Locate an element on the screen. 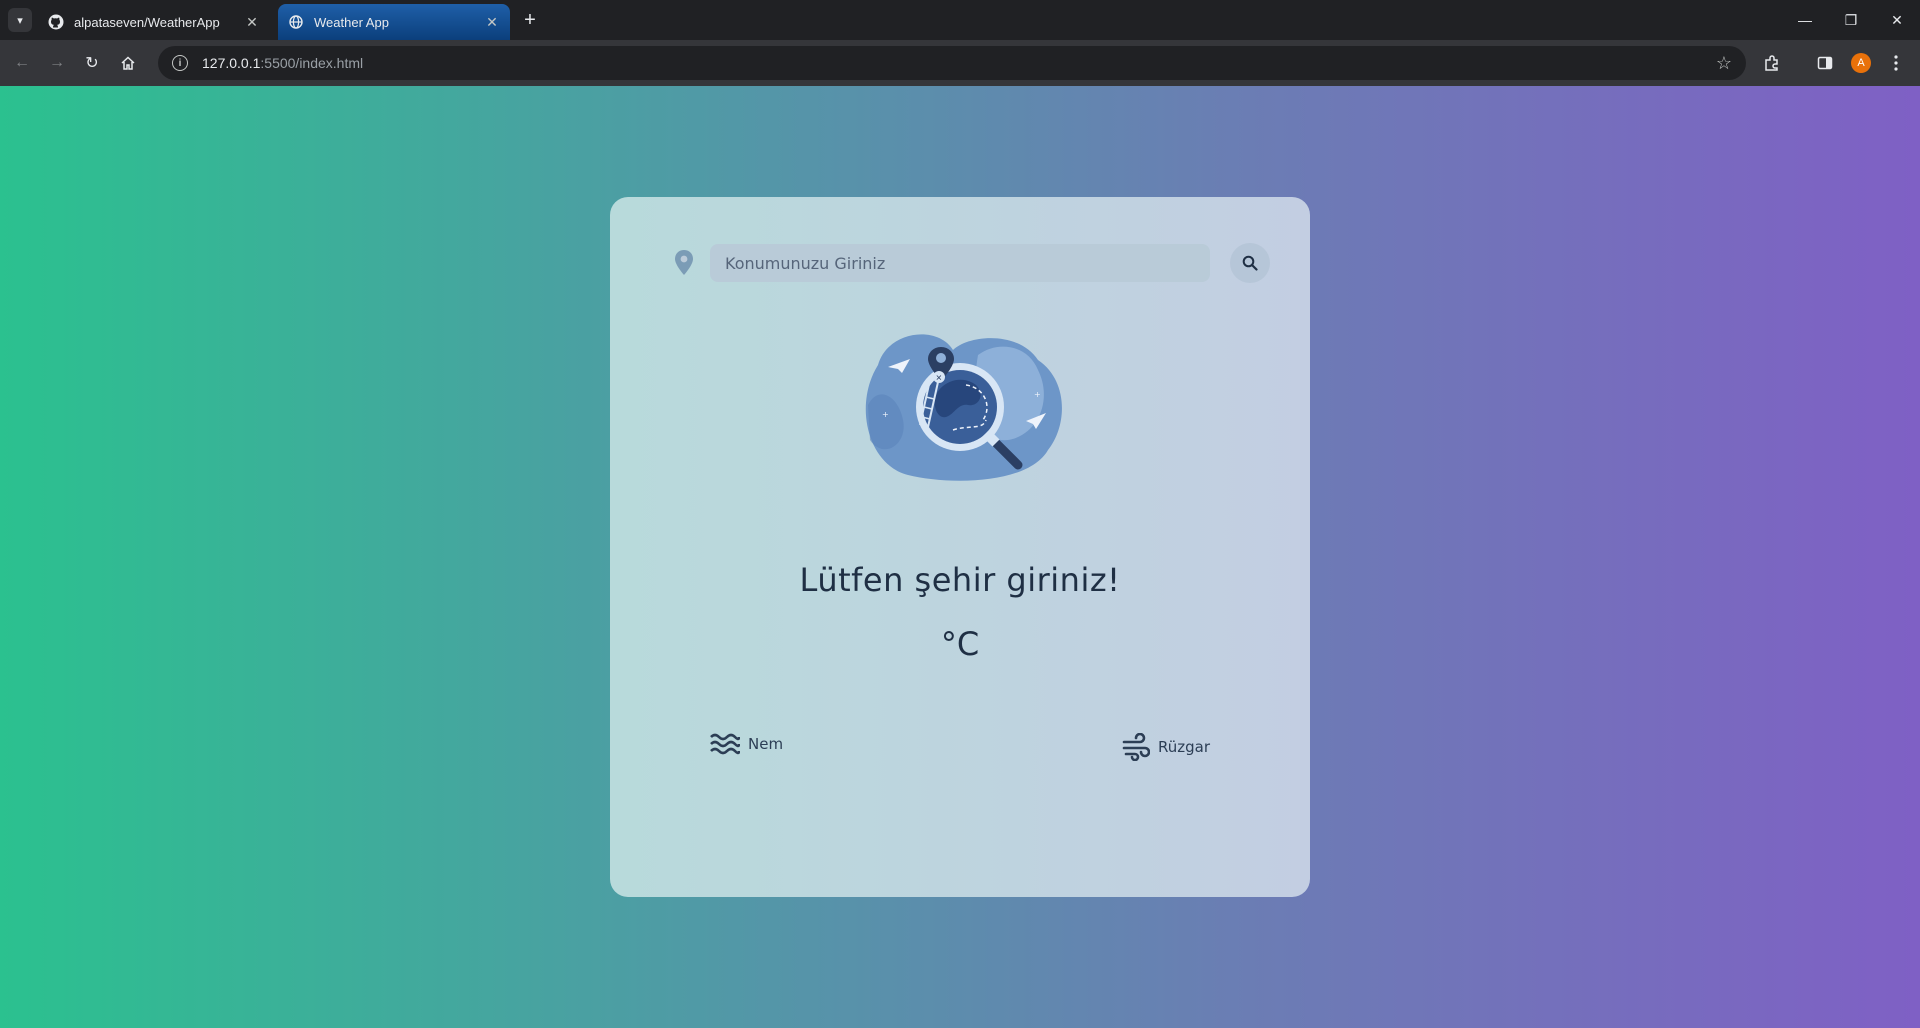  url-path: :5500/index.html is located at coordinates (312, 63).